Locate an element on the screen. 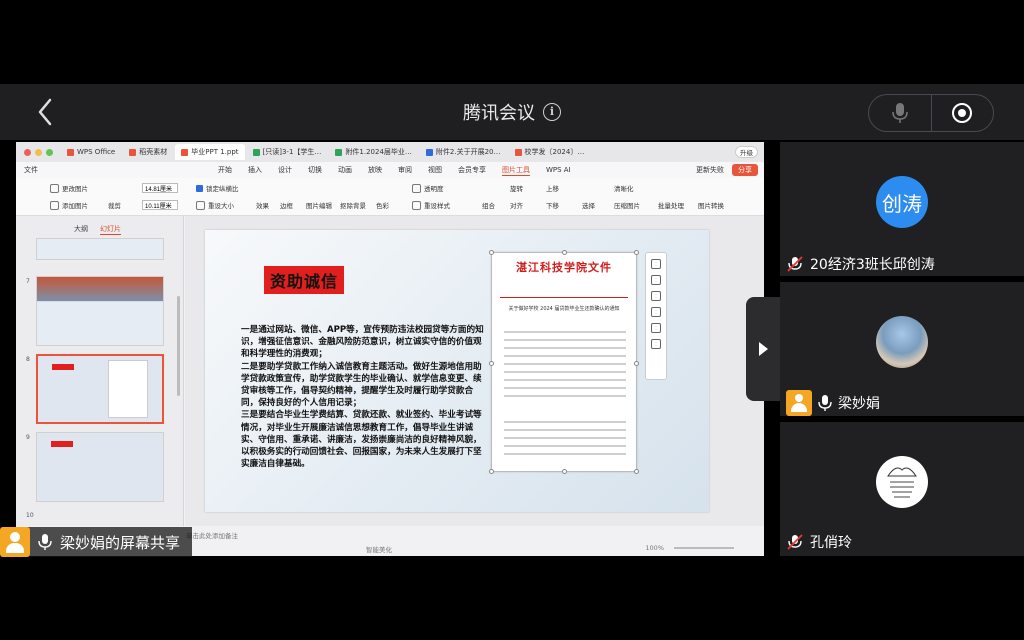 This screenshot has height=640, width=1024. reset-size-button: 重设大小 is located at coordinates (215, 205).